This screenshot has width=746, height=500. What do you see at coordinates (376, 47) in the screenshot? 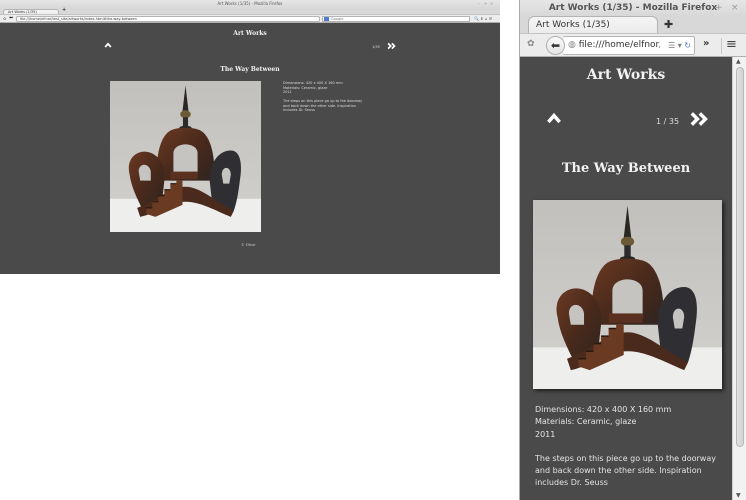
I see `artwork-counter: 1/35` at bounding box center [376, 47].